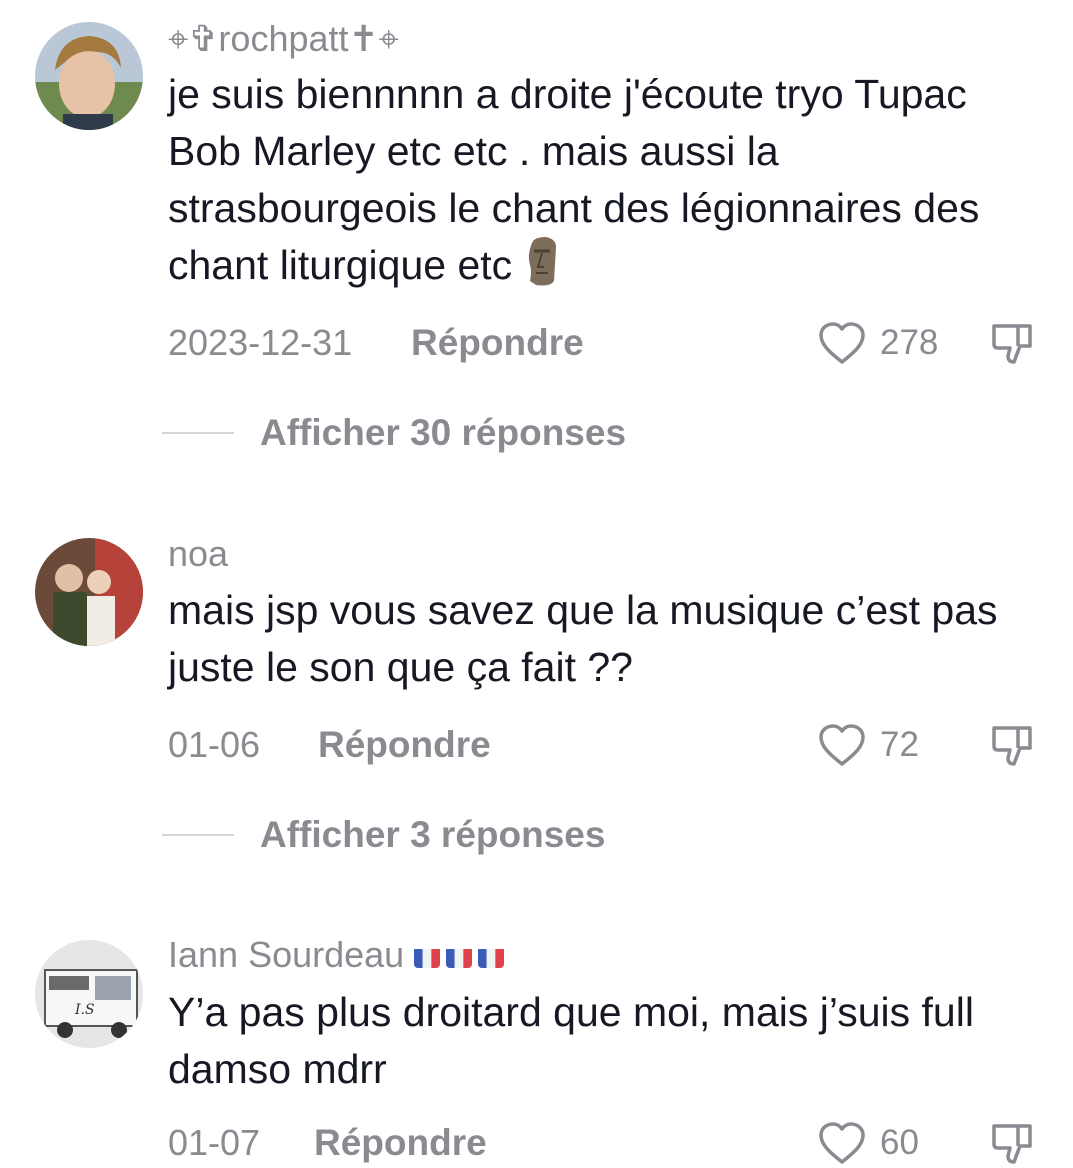  I want to click on username-text: ⌖✞rochpatt✝⌖, so click(283, 38).